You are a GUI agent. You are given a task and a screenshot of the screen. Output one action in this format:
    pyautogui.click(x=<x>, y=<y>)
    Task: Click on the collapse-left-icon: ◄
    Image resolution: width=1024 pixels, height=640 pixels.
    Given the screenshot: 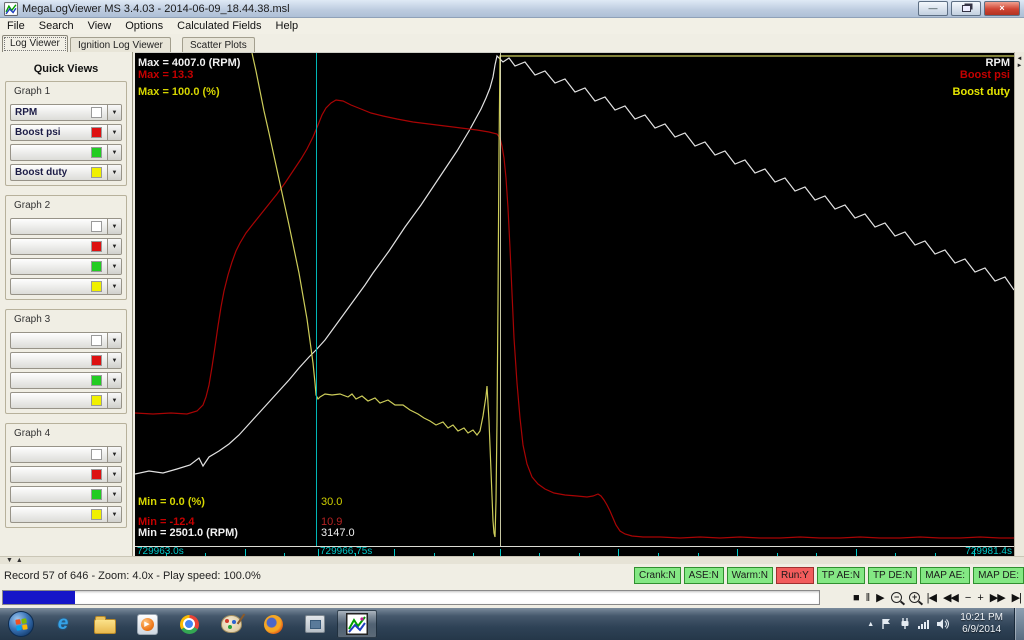 What is the action you would take?
    pyautogui.click(x=1019, y=59)
    